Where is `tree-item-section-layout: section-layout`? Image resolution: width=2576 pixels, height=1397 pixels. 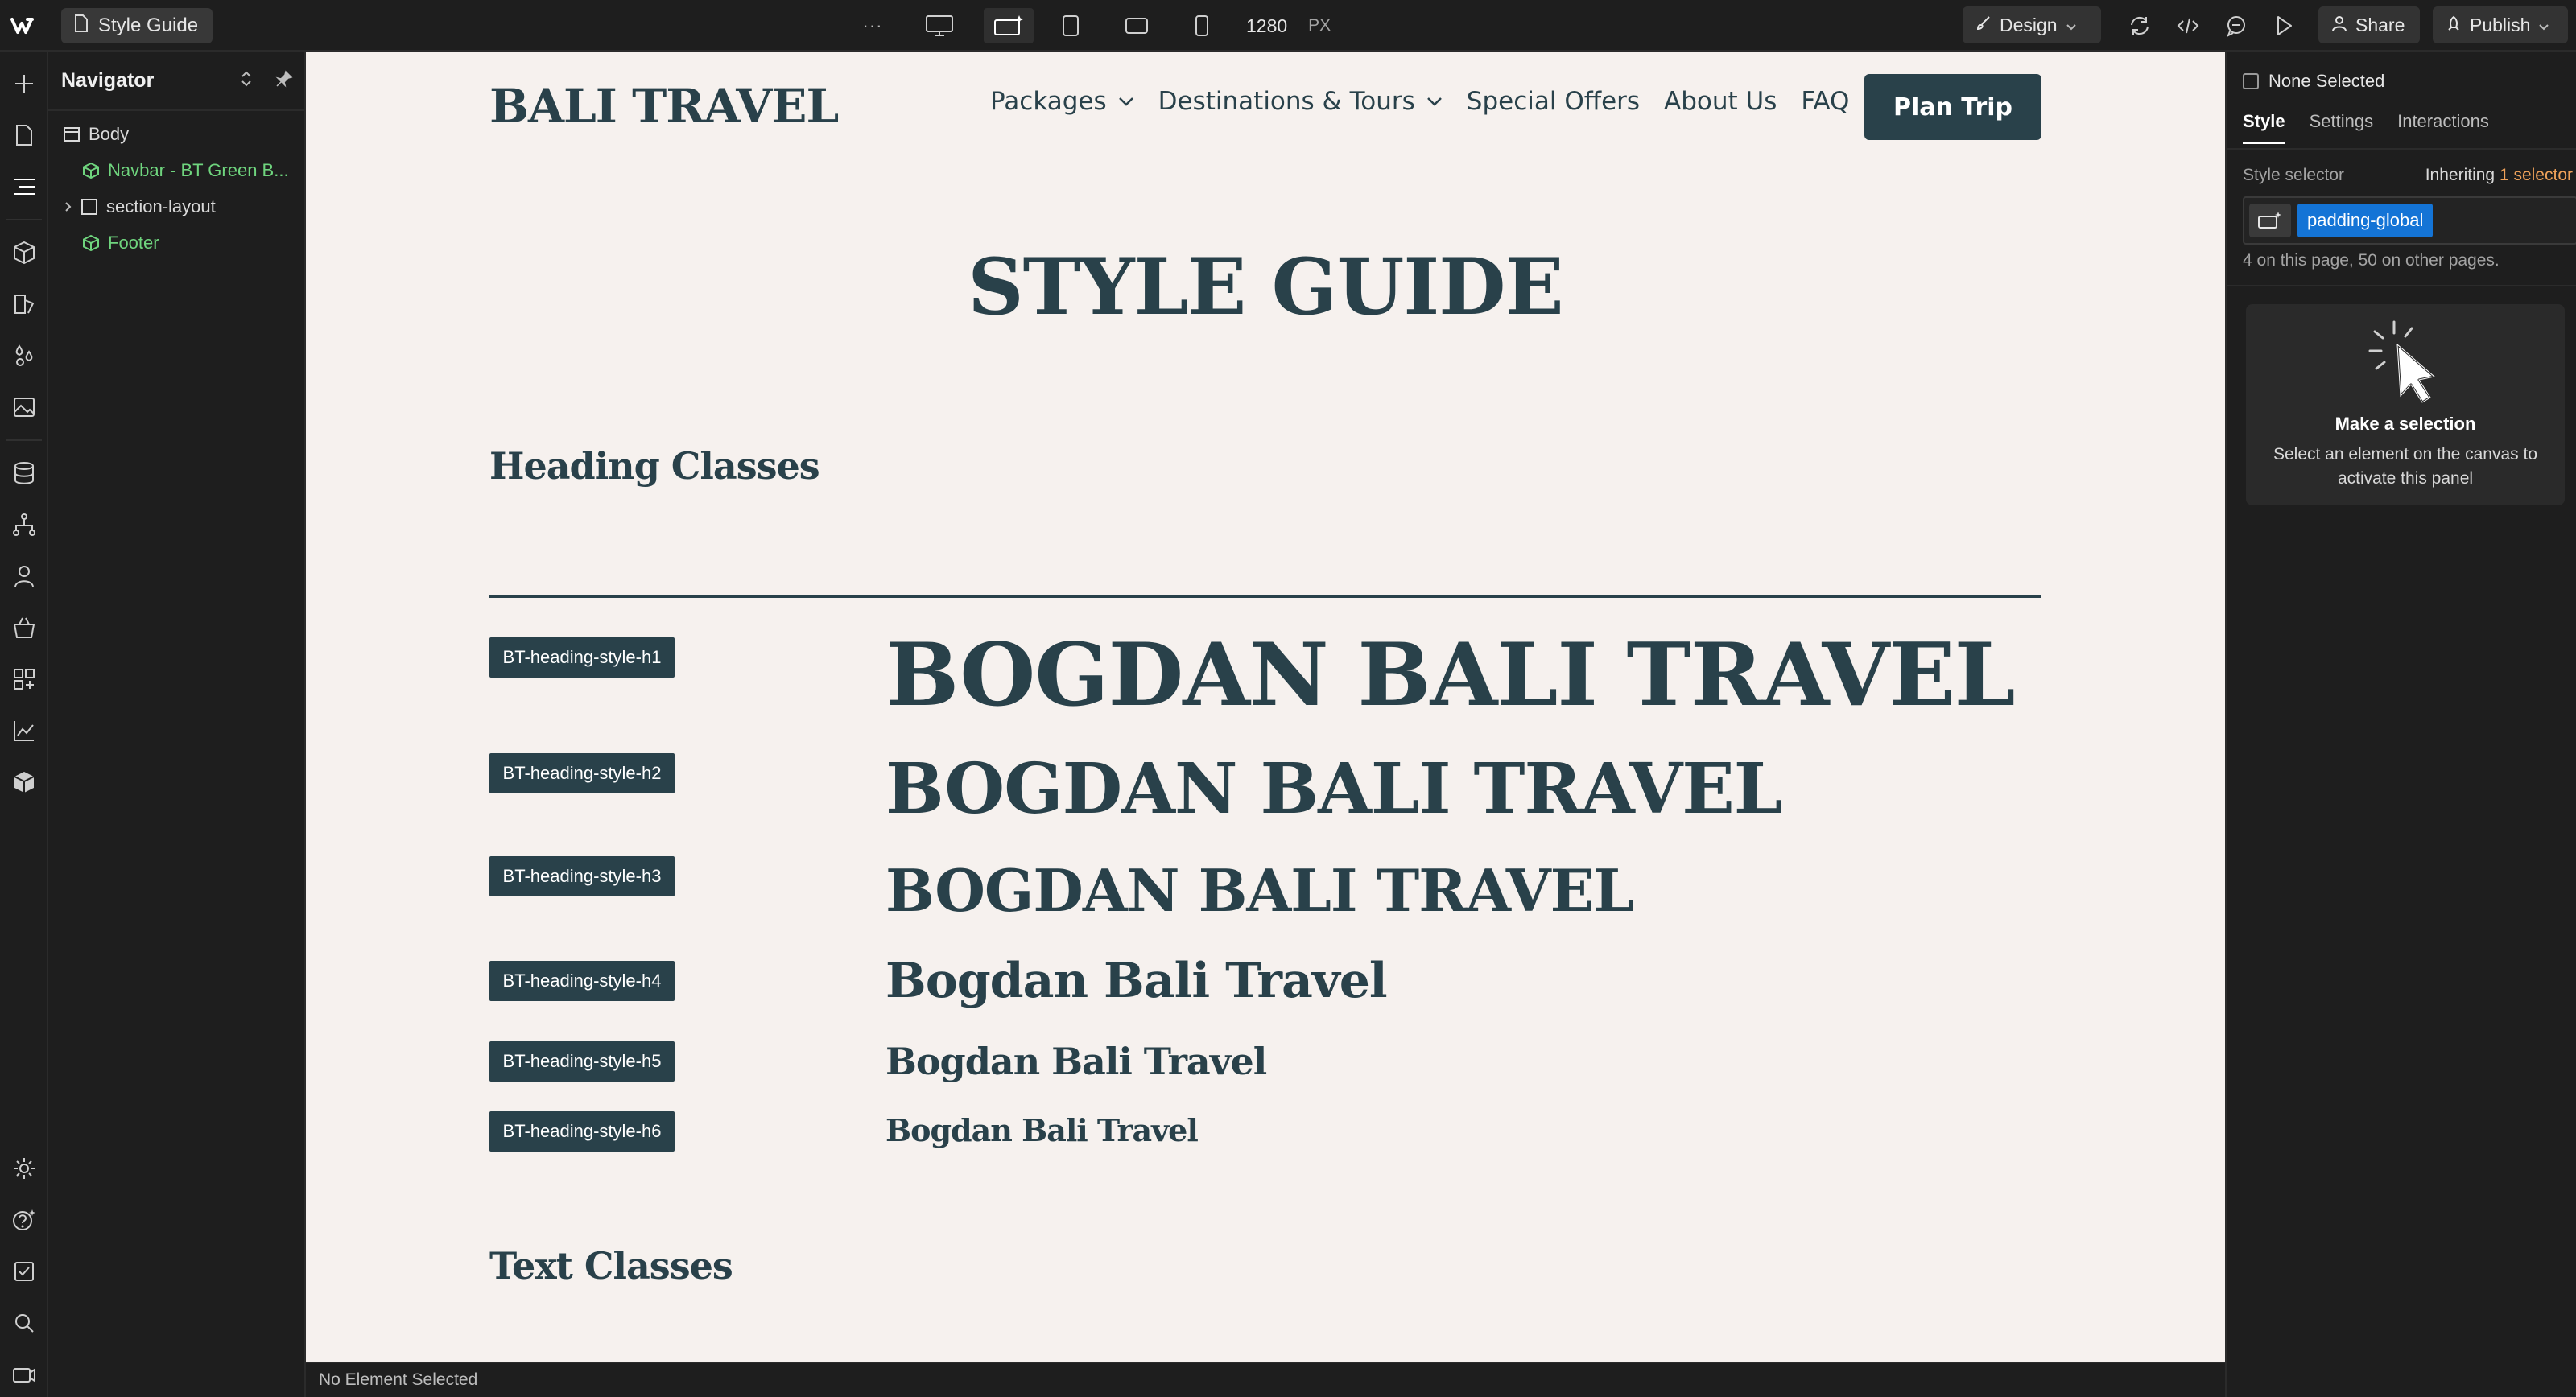 tree-item-section-layout: section-layout is located at coordinates (176, 206).